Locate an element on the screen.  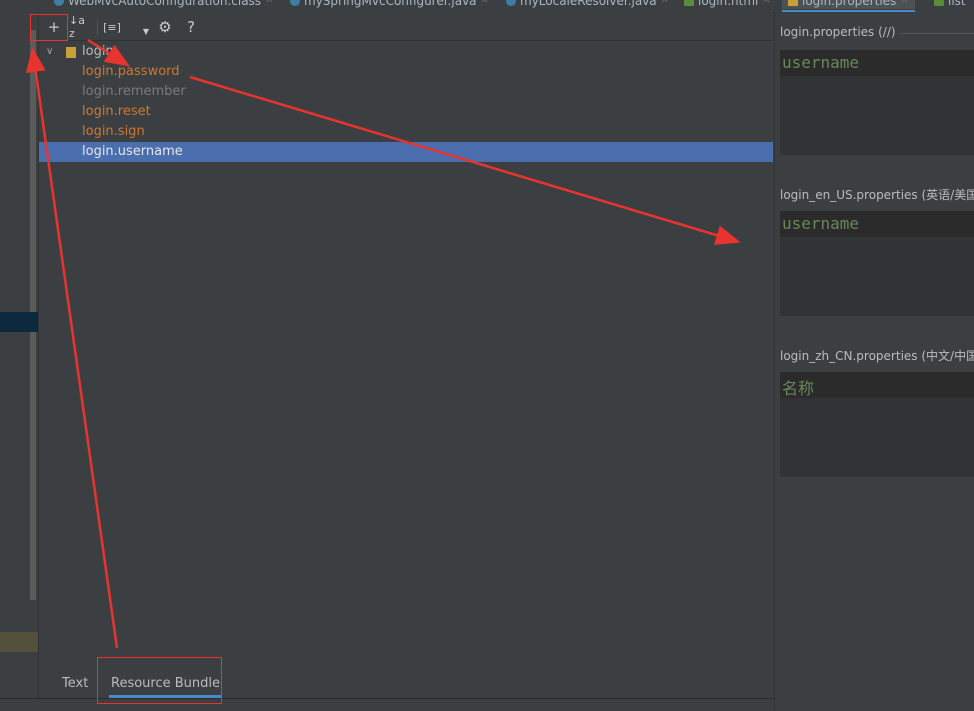
arrow-to-new-key is located at coordinates (109, 52).